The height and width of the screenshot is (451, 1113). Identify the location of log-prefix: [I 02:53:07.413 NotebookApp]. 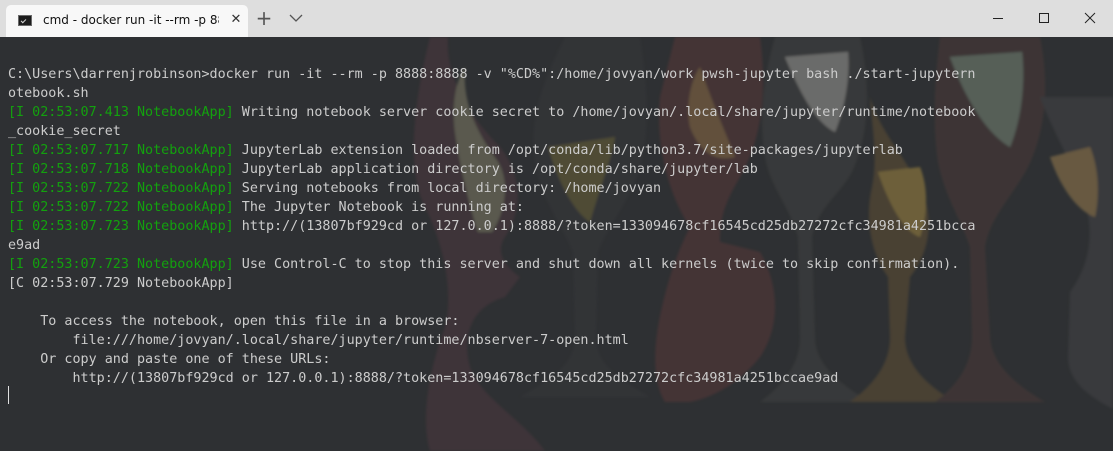
(121, 112).